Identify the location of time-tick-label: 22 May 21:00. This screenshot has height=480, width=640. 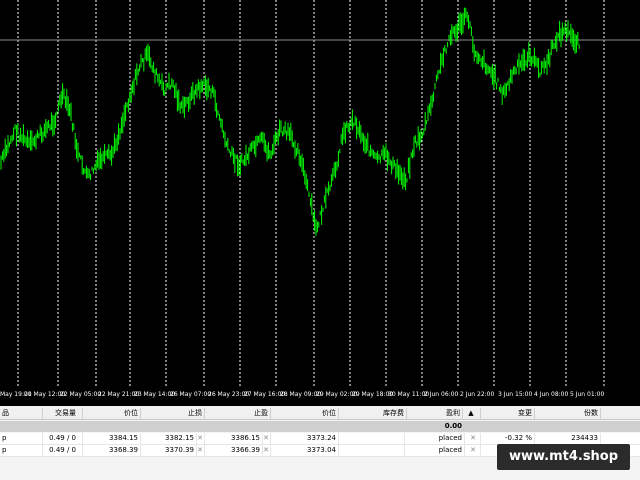
(119, 394).